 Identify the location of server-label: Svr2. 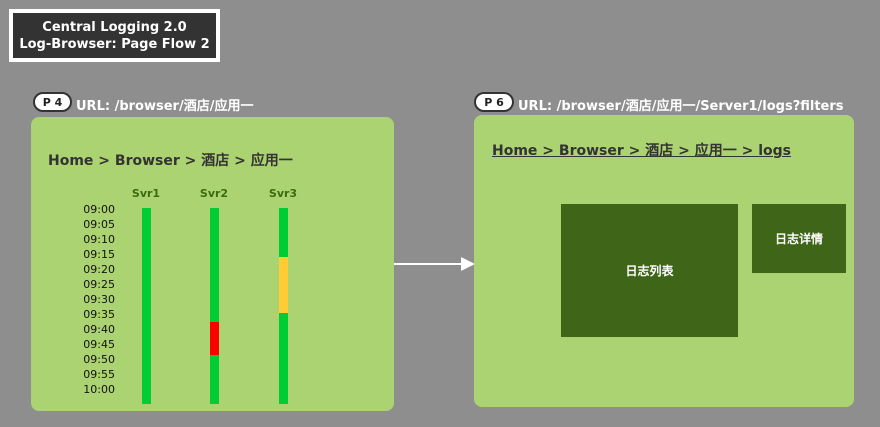
(214, 193).